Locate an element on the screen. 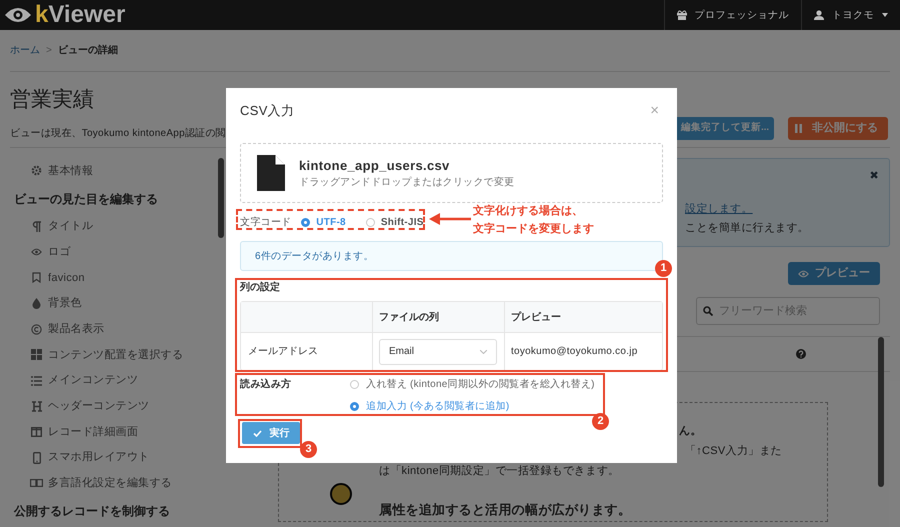 This screenshot has width=900, height=527. eye-logo-icon is located at coordinates (18, 15).